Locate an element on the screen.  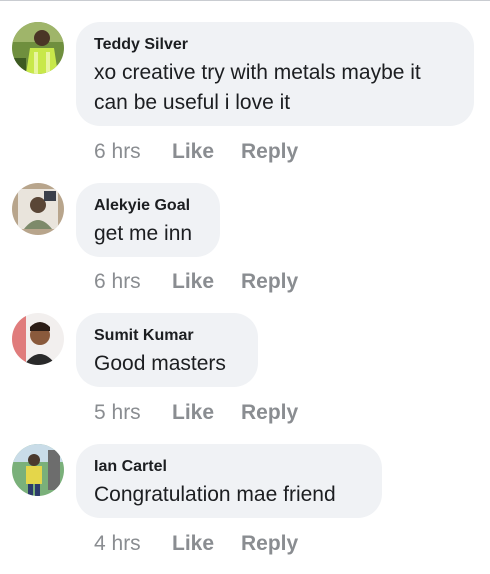
avatar-sumit-kumar is located at coordinates (38, 339).